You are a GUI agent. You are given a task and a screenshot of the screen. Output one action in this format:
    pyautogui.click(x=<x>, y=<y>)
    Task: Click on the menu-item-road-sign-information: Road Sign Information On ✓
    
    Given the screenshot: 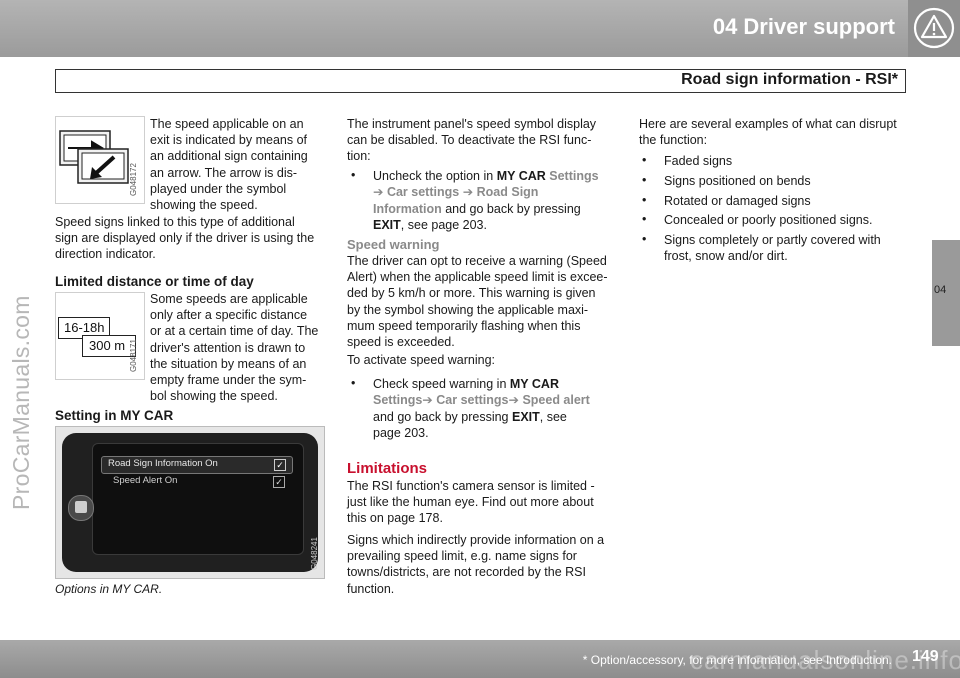 What is the action you would take?
    pyautogui.click(x=197, y=465)
    